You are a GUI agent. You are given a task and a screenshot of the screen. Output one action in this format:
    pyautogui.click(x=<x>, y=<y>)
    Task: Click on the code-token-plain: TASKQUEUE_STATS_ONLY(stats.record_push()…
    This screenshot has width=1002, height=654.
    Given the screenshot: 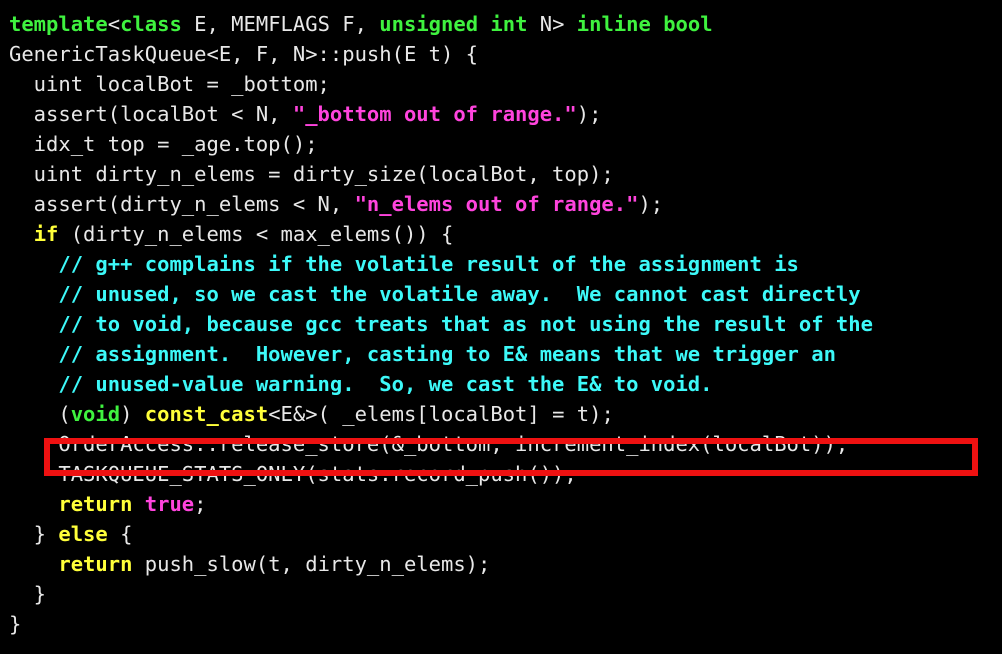 What is the action you would take?
    pyautogui.click(x=293, y=474)
    